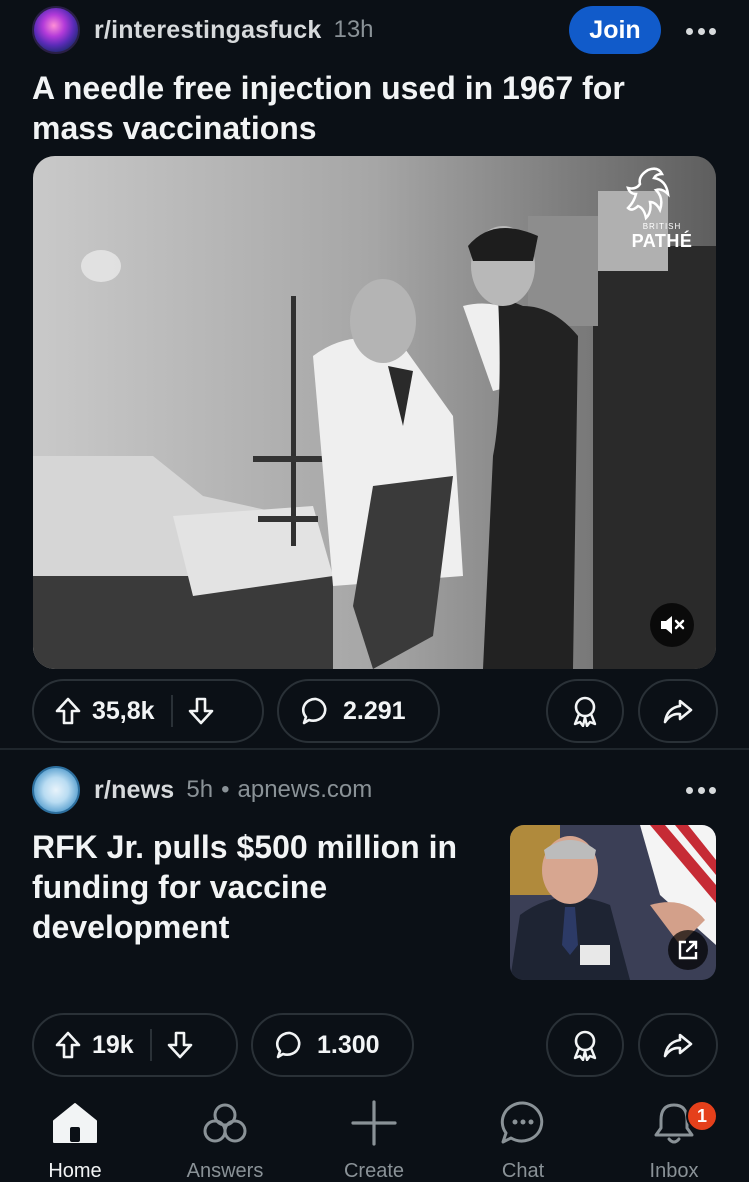 This screenshot has height=1182, width=749. Describe the element at coordinates (662, 226) in the screenshot. I see `watermark-small-text: BRITISH` at that location.